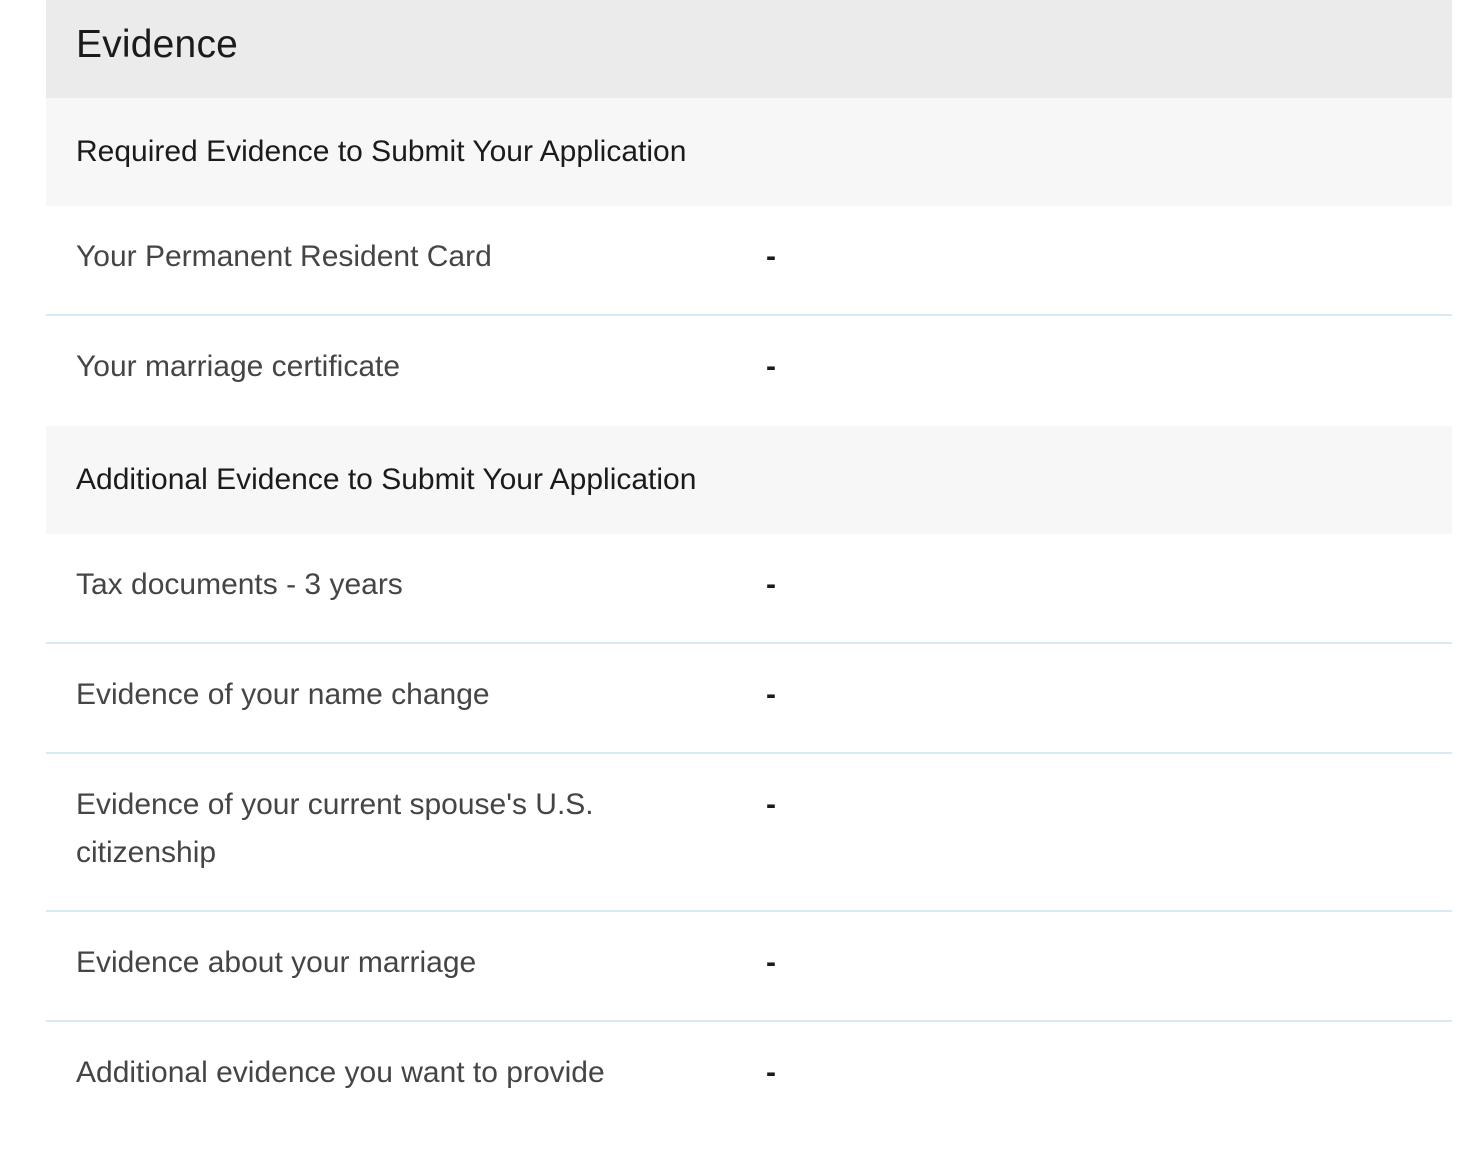 This screenshot has height=1174, width=1482. I want to click on evidence-label: Additional evidence you want to provide, so click(340, 1072).